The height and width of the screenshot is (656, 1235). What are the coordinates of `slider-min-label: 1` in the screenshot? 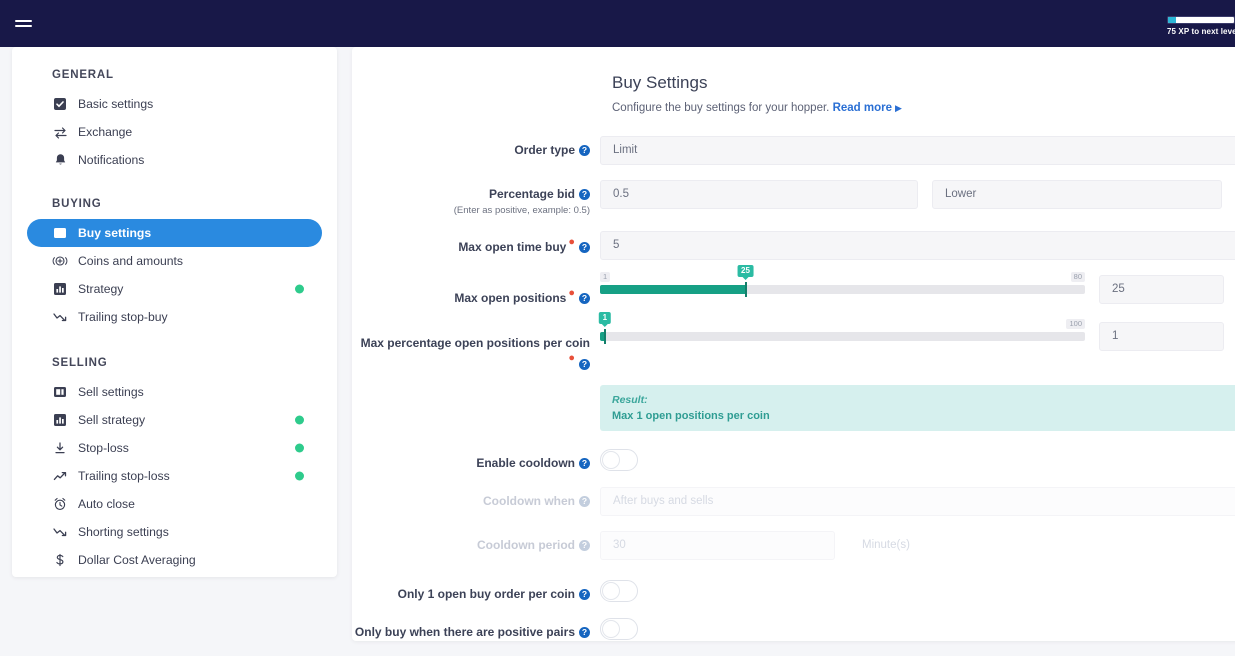 It's located at (605, 277).